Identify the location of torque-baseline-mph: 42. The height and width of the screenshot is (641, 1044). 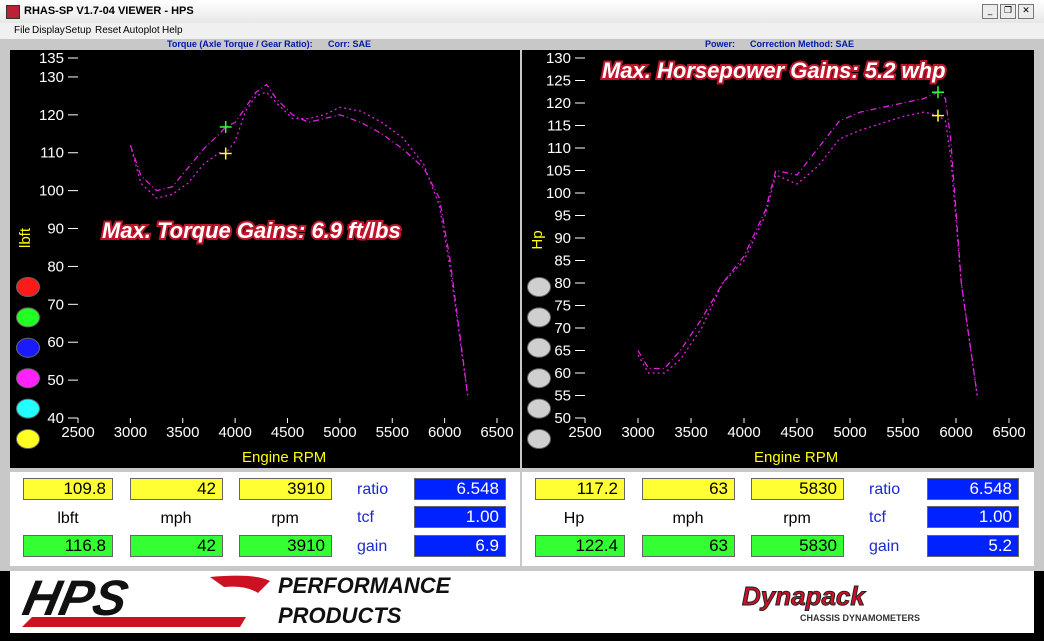
(176, 489).